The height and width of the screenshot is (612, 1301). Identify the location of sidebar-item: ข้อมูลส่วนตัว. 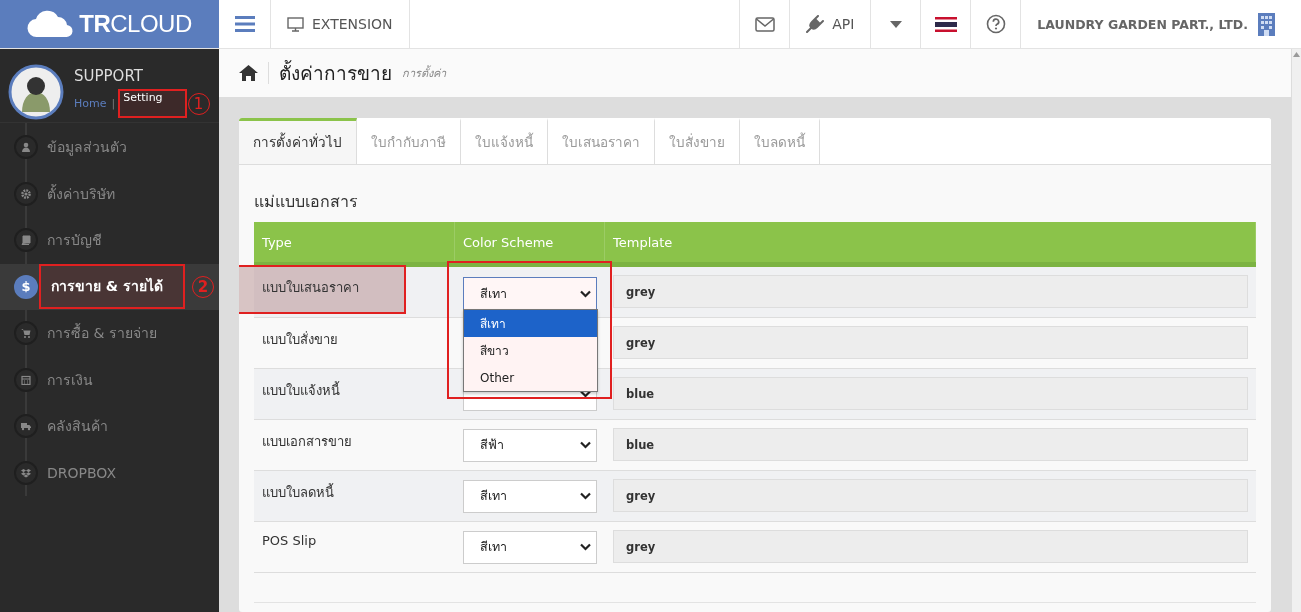
(109, 147).